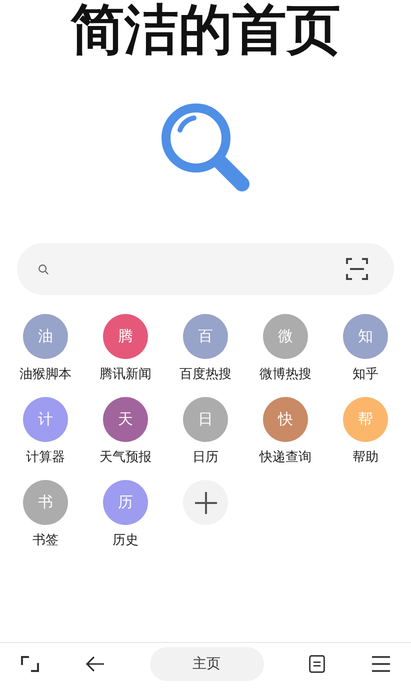 The height and width of the screenshot is (690, 411). Describe the element at coordinates (30, 664) in the screenshot. I see `fullscreen-icon` at that location.